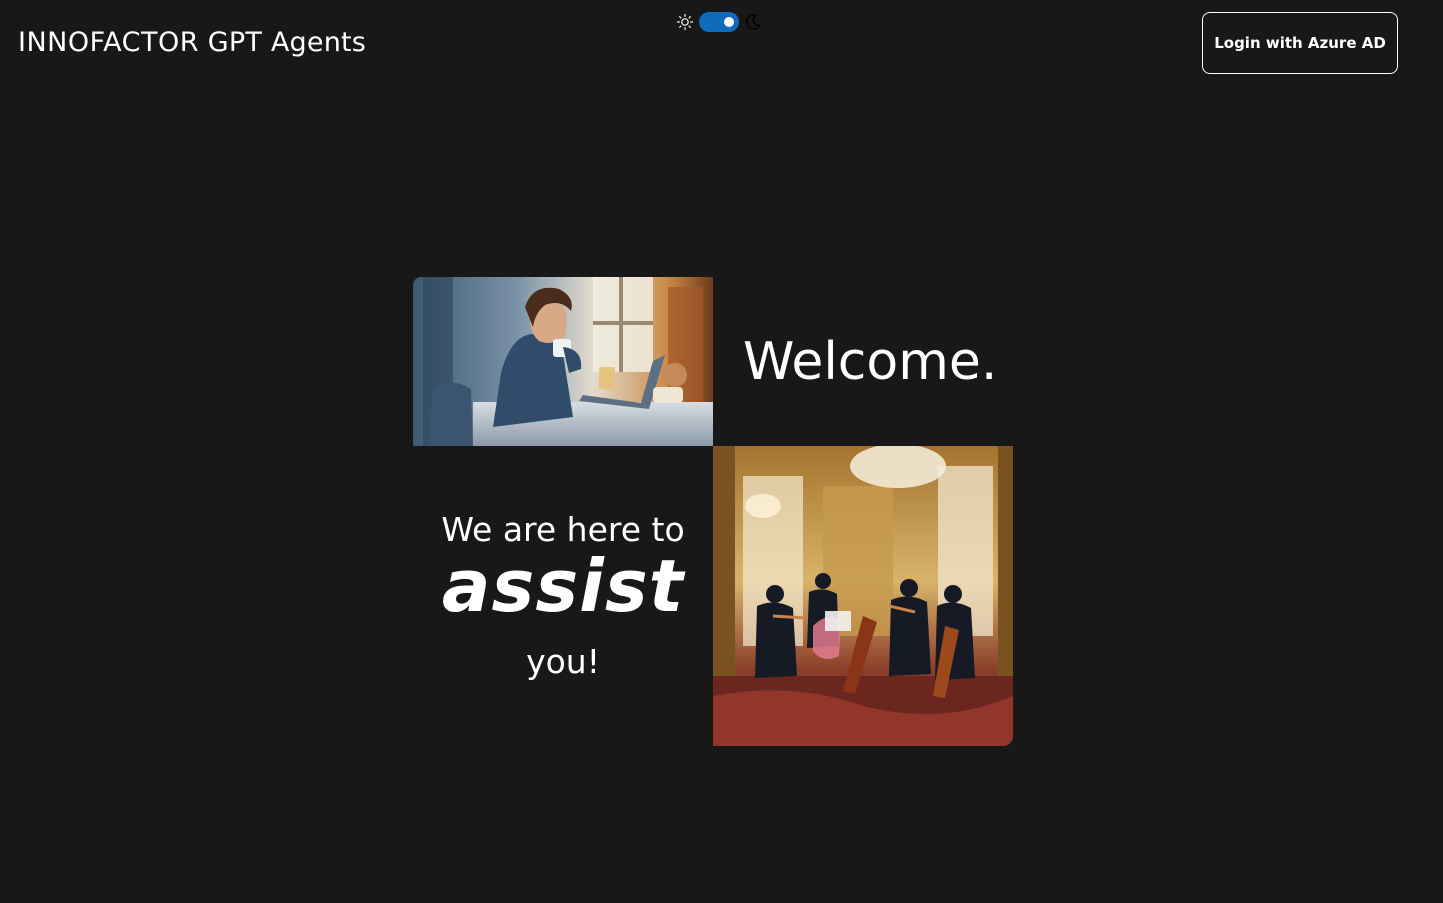 The height and width of the screenshot is (903, 1443). Describe the element at coordinates (283, 42) in the screenshot. I see `brand-suffix: GPT Agents` at that location.